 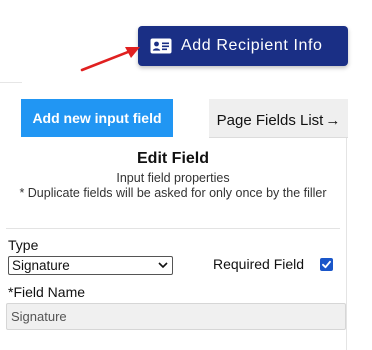 What do you see at coordinates (270, 120) in the screenshot?
I see `page-fields-list-label: Page Fields List` at bounding box center [270, 120].